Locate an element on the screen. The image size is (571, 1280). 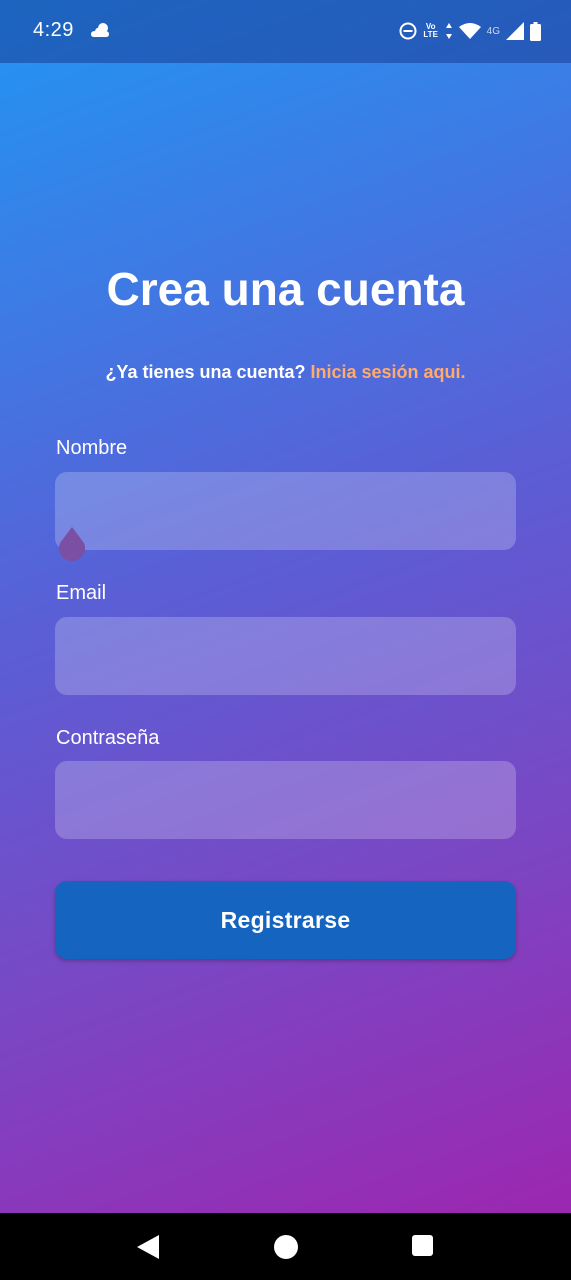
data-arrows-icon is located at coordinates (448, 31).